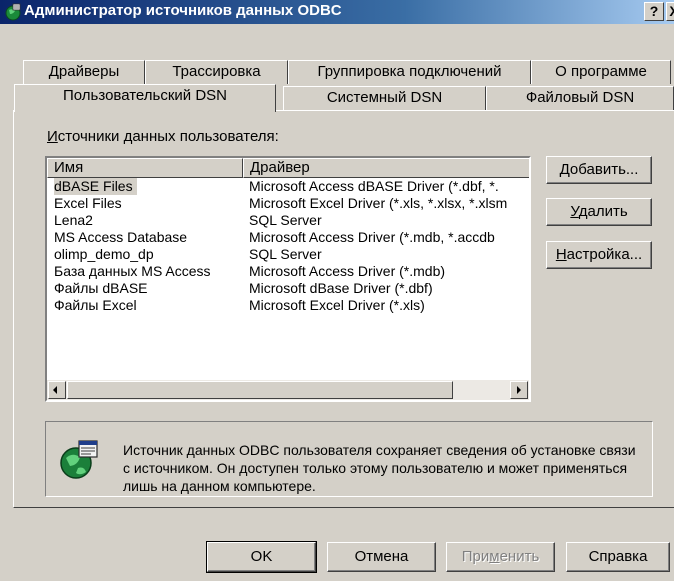 The height and width of the screenshot is (581, 674). Describe the element at coordinates (670, 11) in the screenshot. I see `close-title-button: X` at that location.